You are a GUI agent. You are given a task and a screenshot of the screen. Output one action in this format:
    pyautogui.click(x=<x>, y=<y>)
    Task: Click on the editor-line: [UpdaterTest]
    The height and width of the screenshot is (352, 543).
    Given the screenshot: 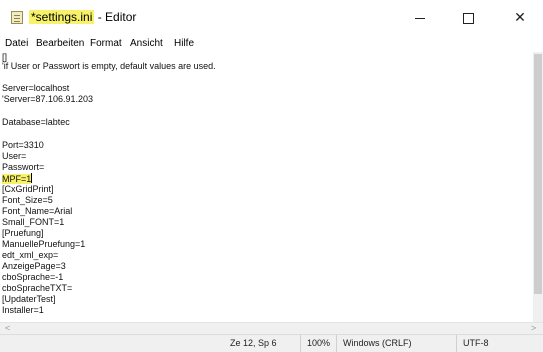 What is the action you would take?
    pyautogui.click(x=29, y=299)
    